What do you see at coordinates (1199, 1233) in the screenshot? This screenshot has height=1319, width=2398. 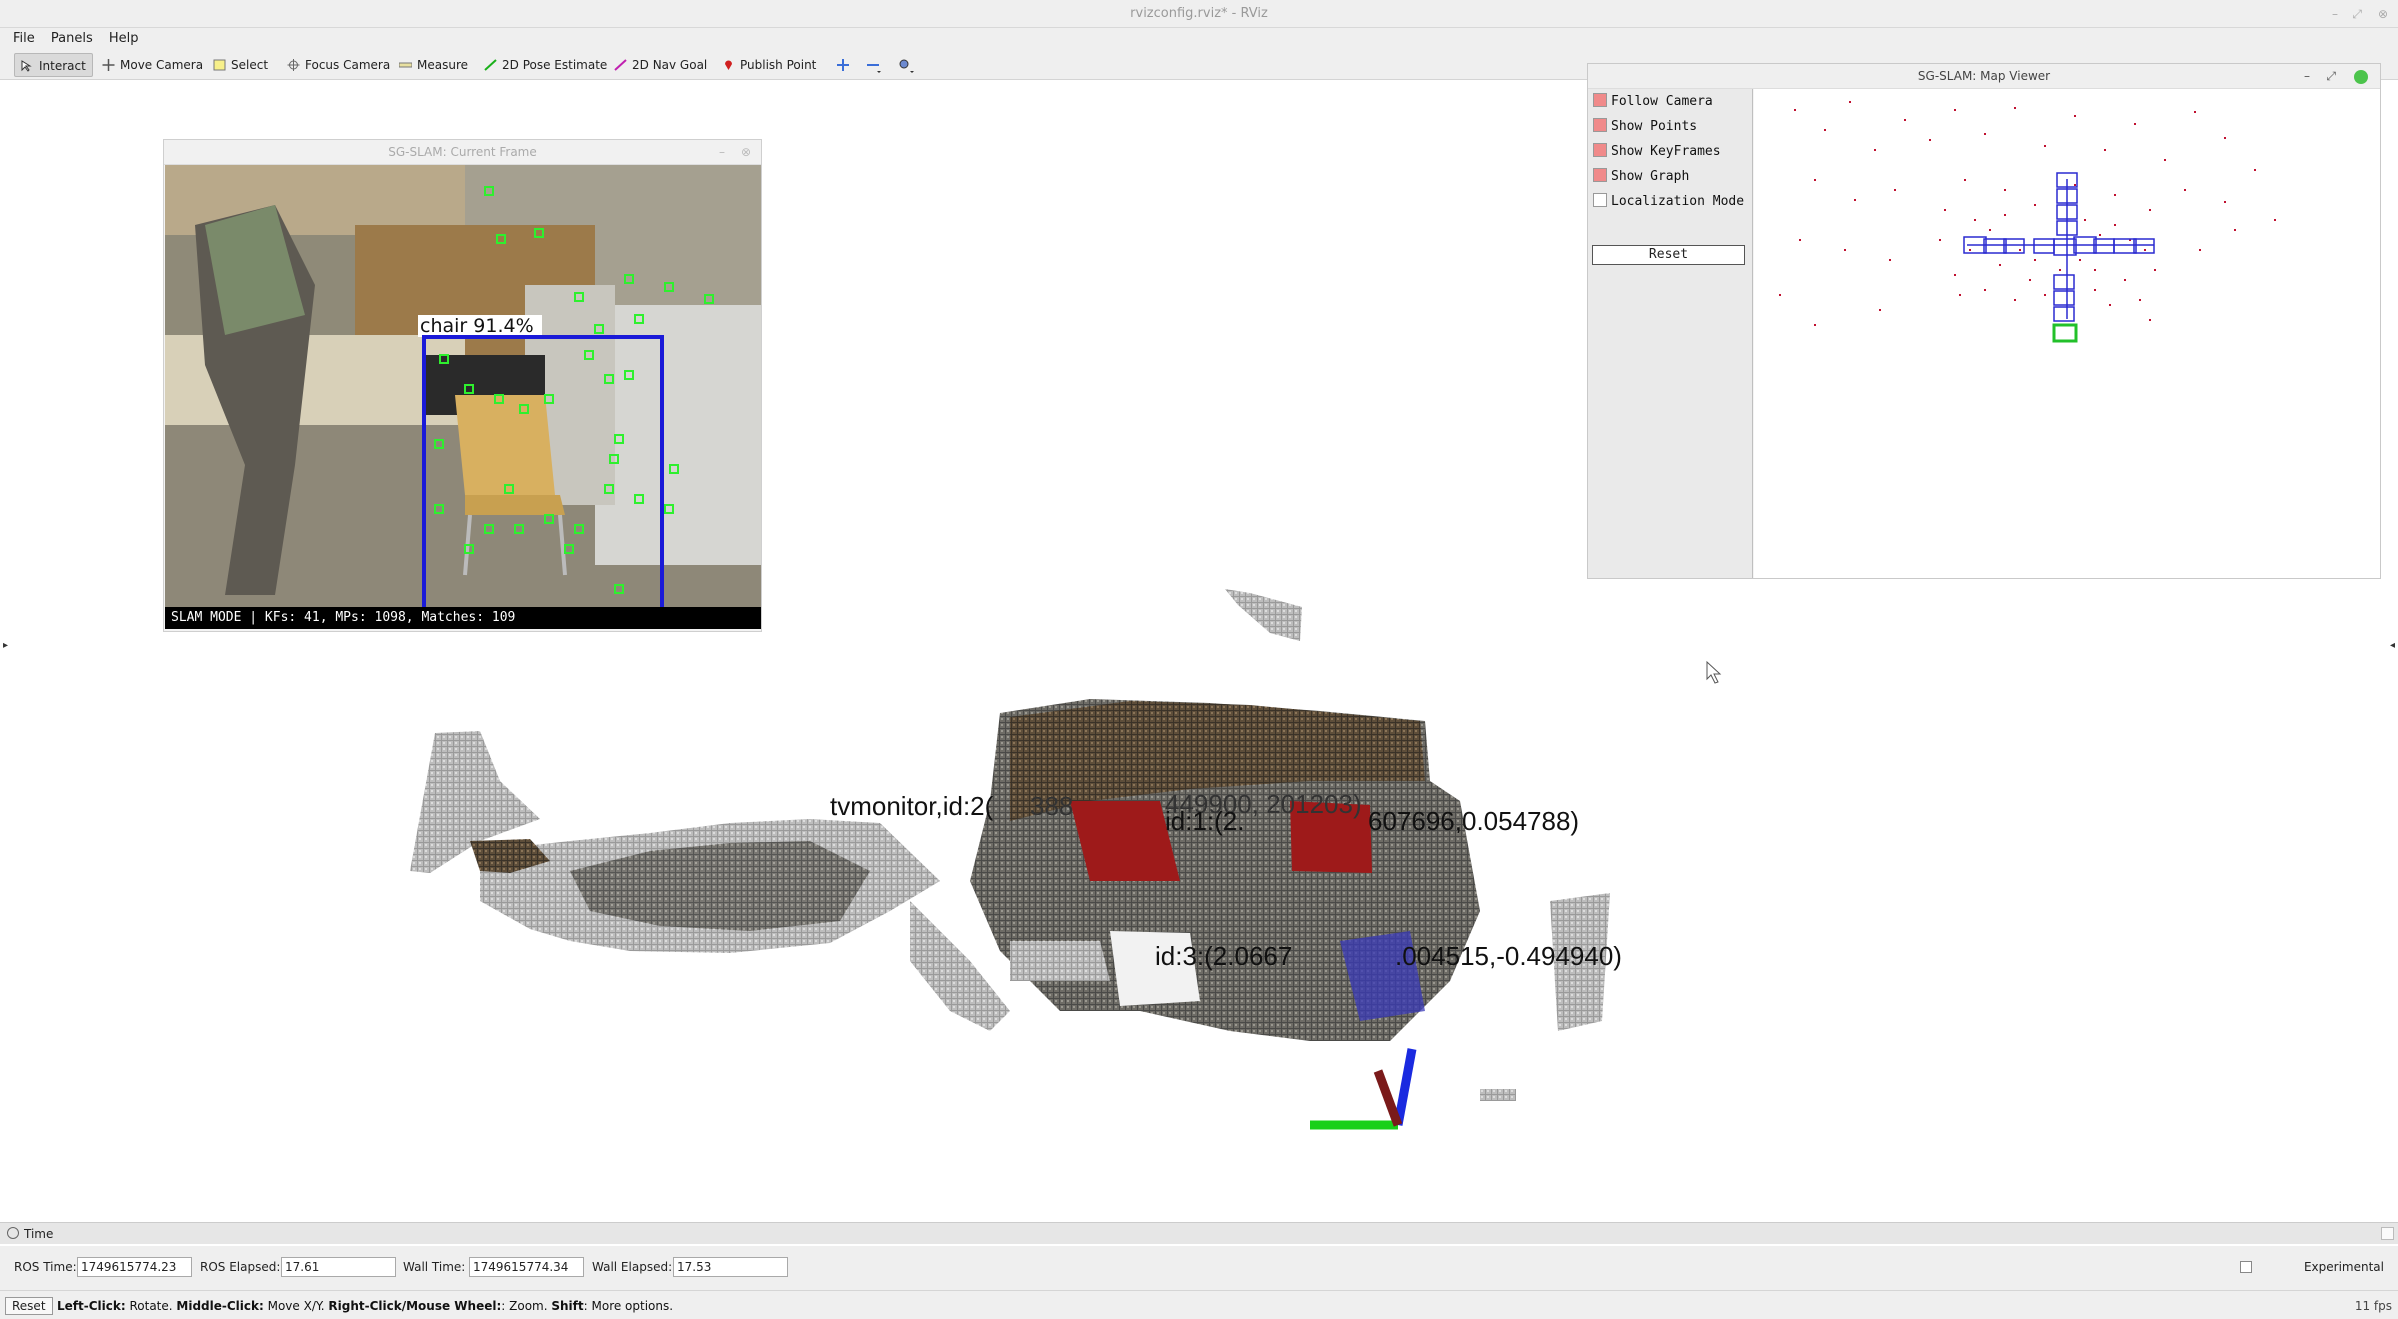 I see `time-panel-header: Time` at bounding box center [1199, 1233].